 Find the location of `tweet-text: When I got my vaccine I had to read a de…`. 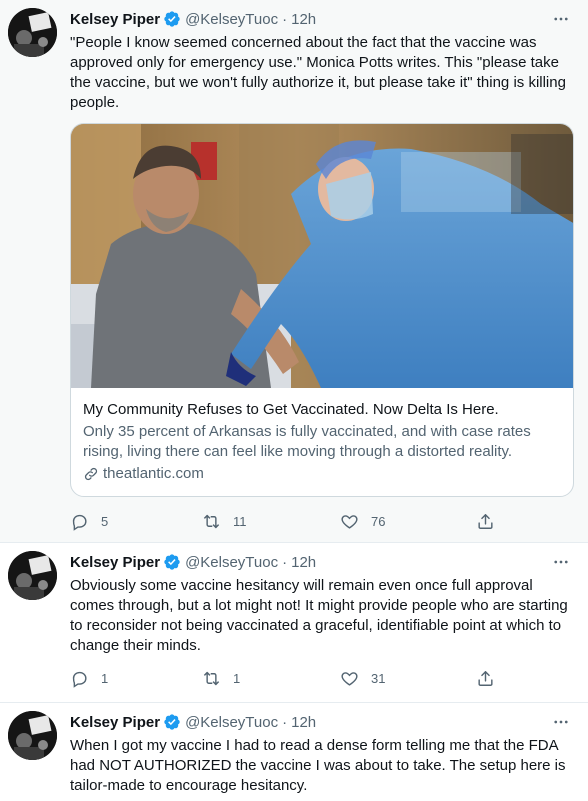

tweet-text: When I got my vaccine I had to read a de… is located at coordinates (320, 765).